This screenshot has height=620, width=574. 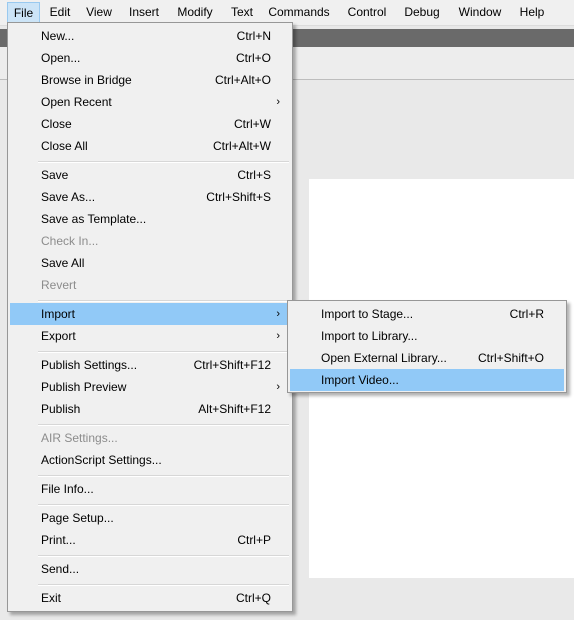 I want to click on menu-item-open-recent: Open Recent ›, so click(x=150, y=102).